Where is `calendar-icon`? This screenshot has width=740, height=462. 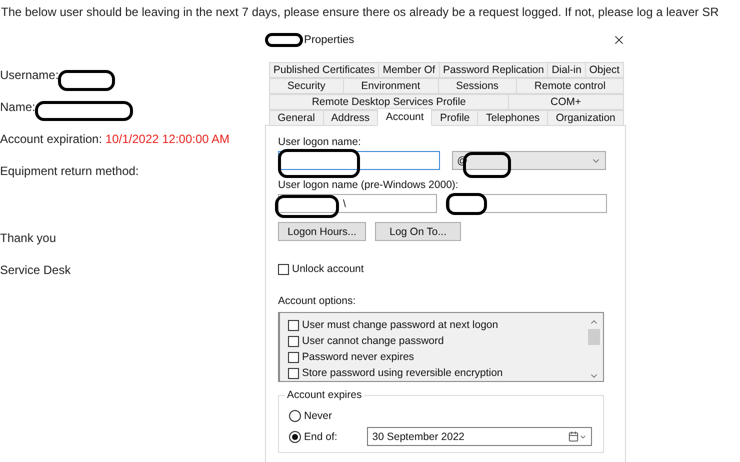 calendar-icon is located at coordinates (578, 436).